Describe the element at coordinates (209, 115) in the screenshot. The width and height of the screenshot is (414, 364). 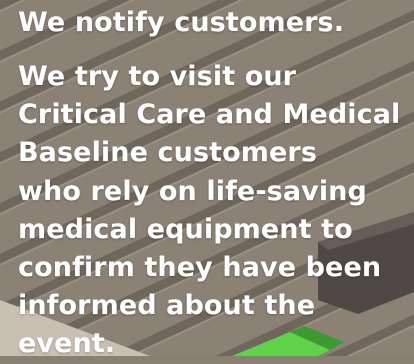
I see `body-line: Critical Care and Medical` at that location.